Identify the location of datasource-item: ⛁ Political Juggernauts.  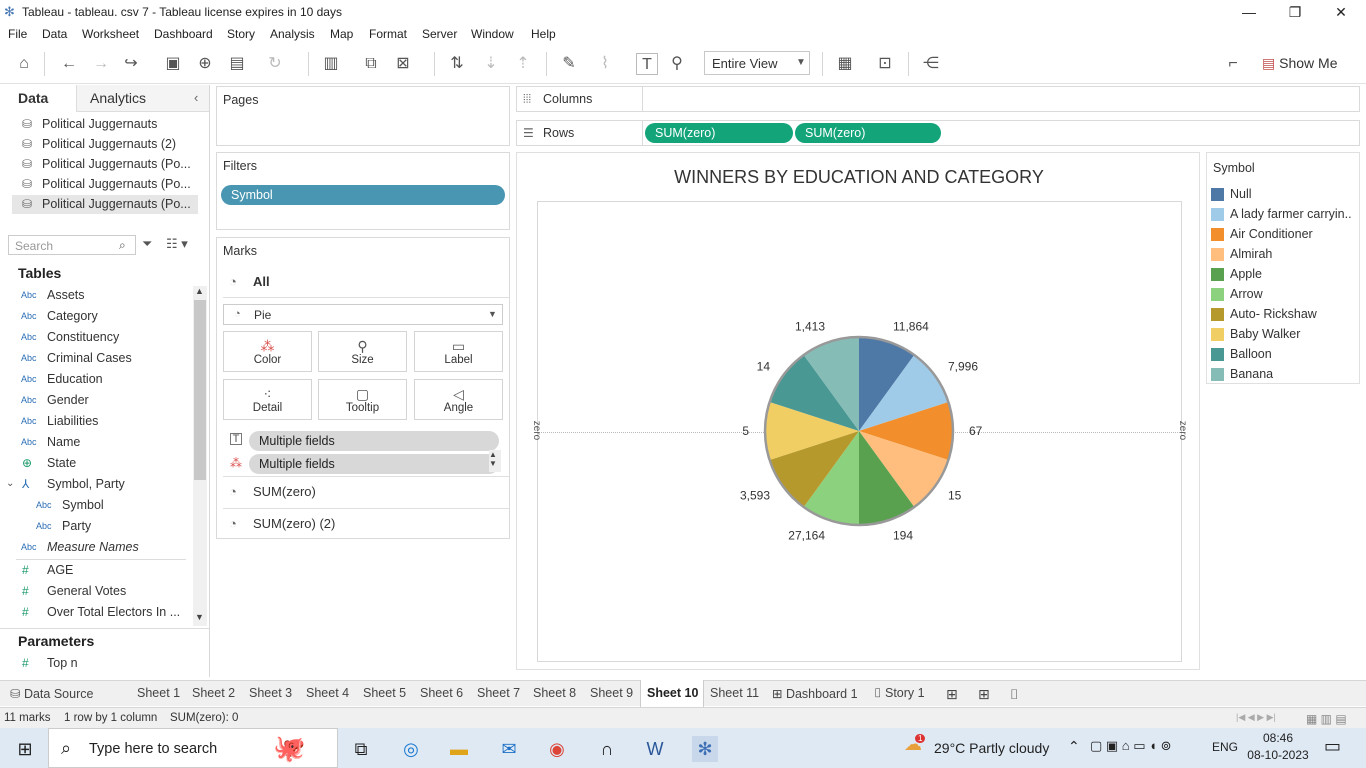
(105, 124).